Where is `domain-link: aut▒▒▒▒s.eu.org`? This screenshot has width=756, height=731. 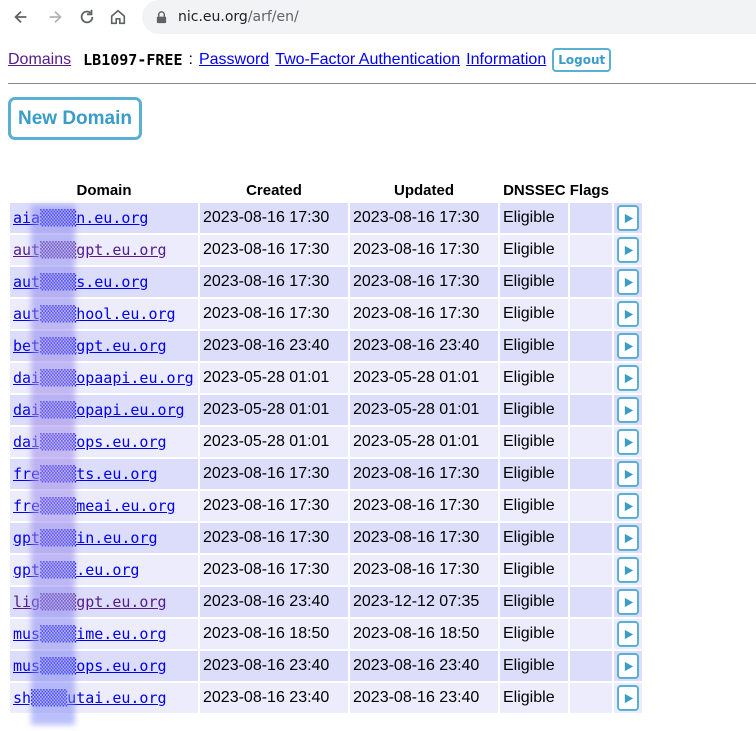
domain-link: aut▒▒▒▒s.eu.org is located at coordinates (80, 282).